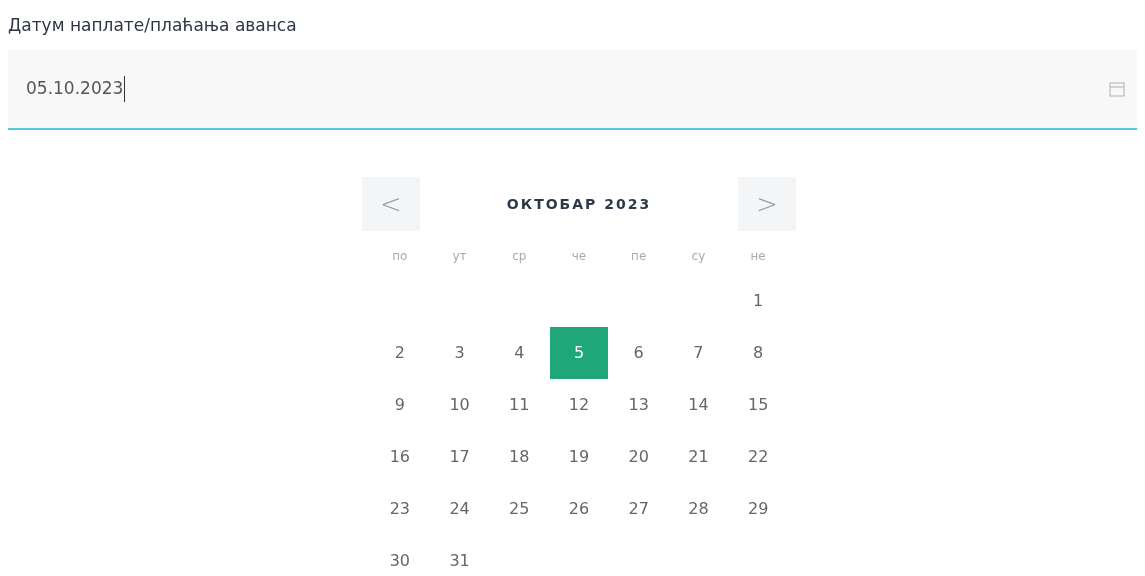  What do you see at coordinates (519, 457) in the screenshot?
I see `day-cell: 18` at bounding box center [519, 457].